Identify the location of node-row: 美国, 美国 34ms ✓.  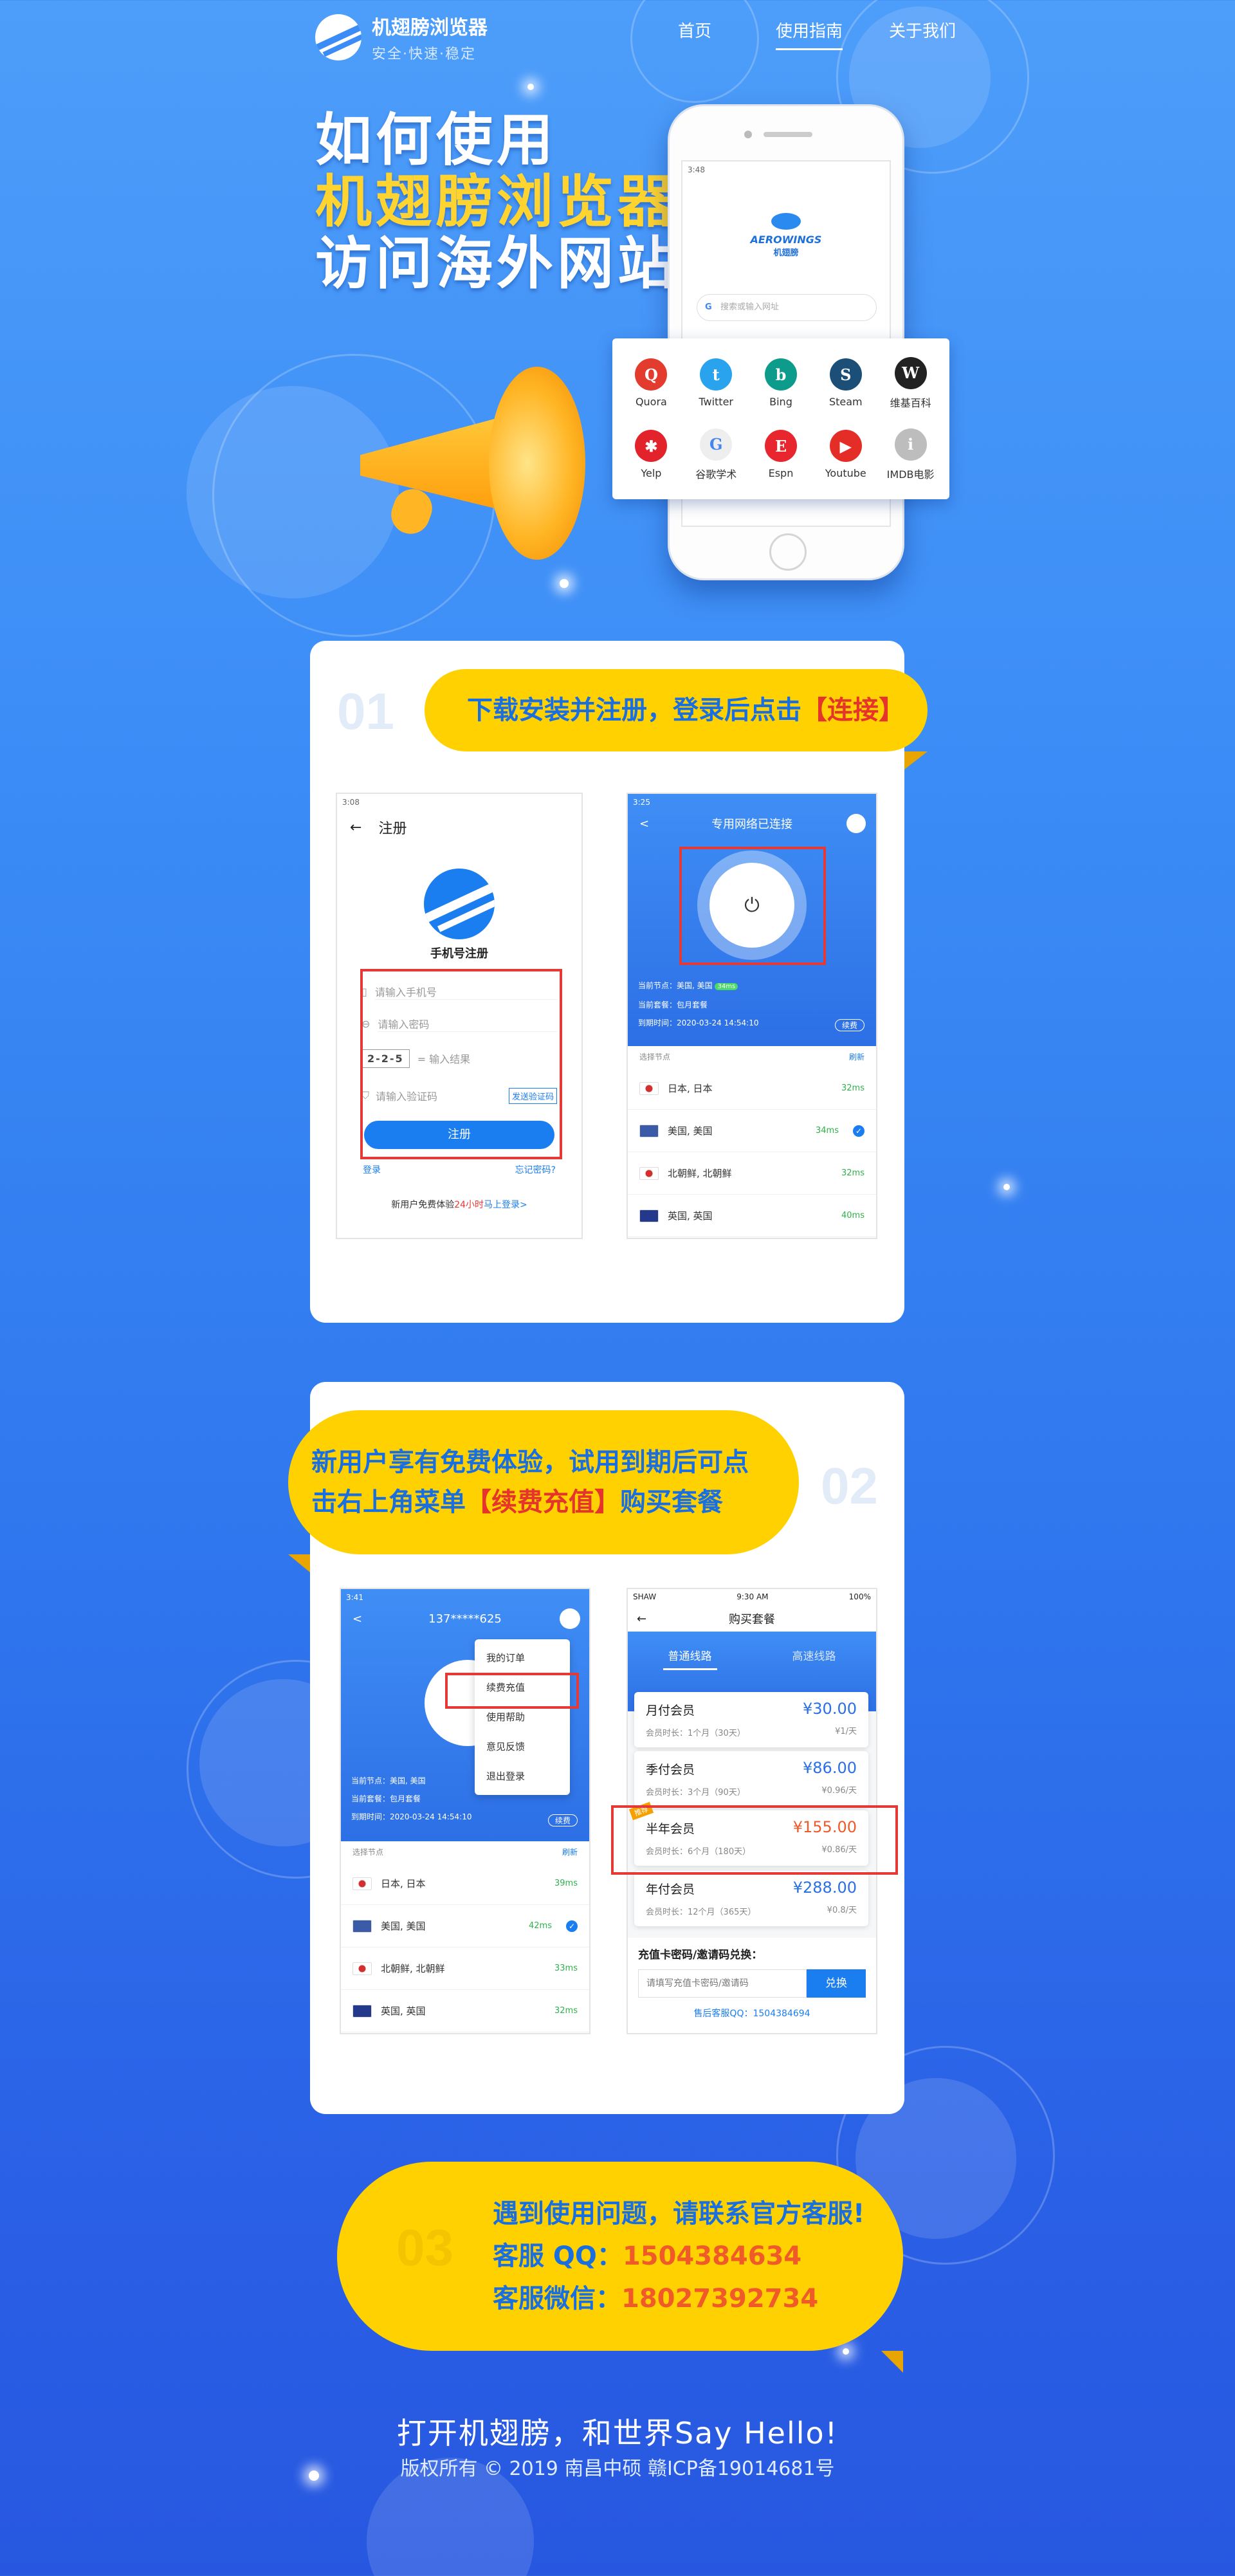
(752, 1131).